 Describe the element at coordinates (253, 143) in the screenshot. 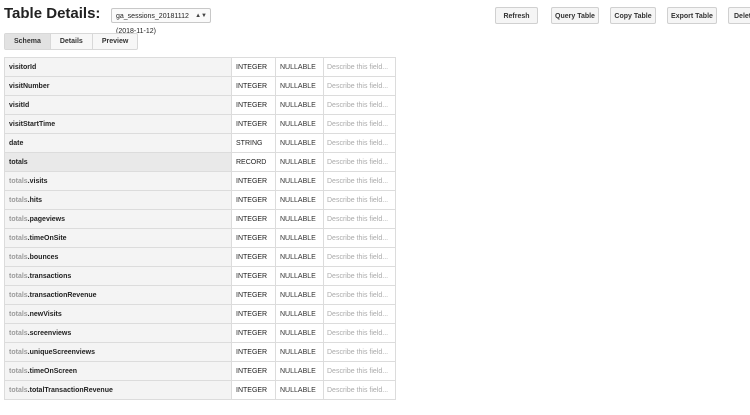

I see `field-type: STRING` at that location.